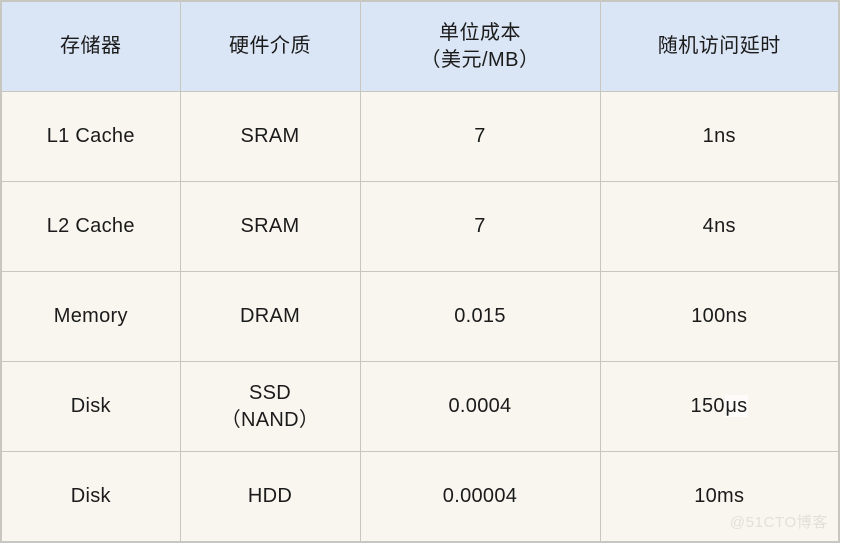 Image resolution: width=842 pixels, height=543 pixels. I want to click on column-header-unit-cost-line1: 单位成本, so click(480, 33).